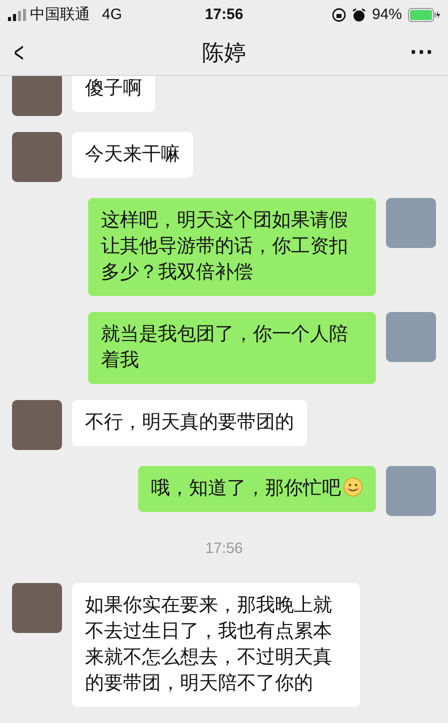 The width and height of the screenshot is (448, 723). Describe the element at coordinates (424, 15) in the screenshot. I see `battery-icon` at that location.